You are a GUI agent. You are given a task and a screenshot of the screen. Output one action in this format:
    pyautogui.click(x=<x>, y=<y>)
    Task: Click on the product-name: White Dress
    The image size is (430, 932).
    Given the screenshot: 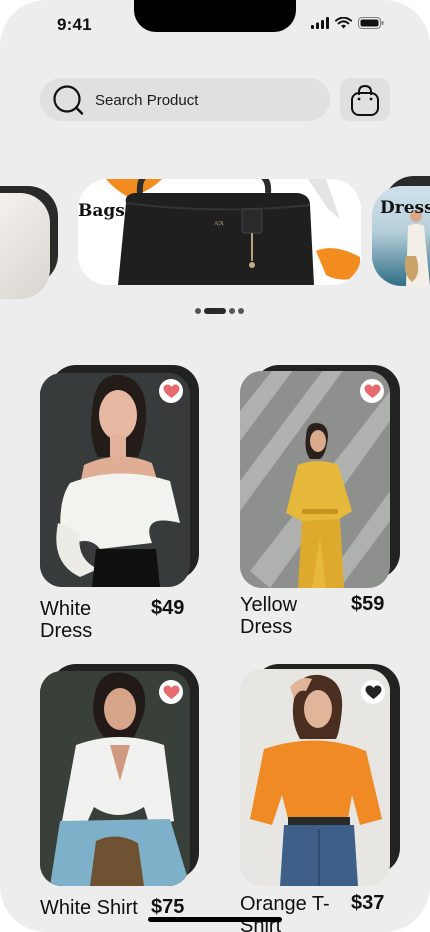 What is the action you would take?
    pyautogui.click(x=66, y=620)
    